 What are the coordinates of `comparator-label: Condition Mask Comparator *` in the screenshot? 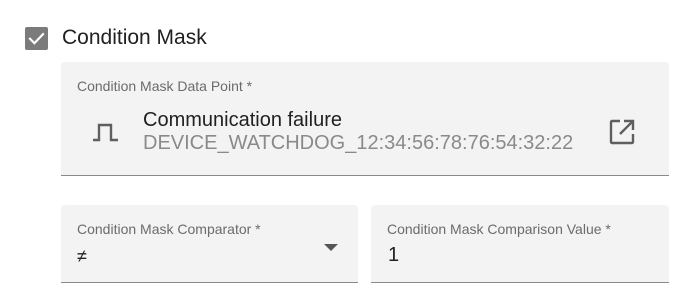 It's located at (169, 229).